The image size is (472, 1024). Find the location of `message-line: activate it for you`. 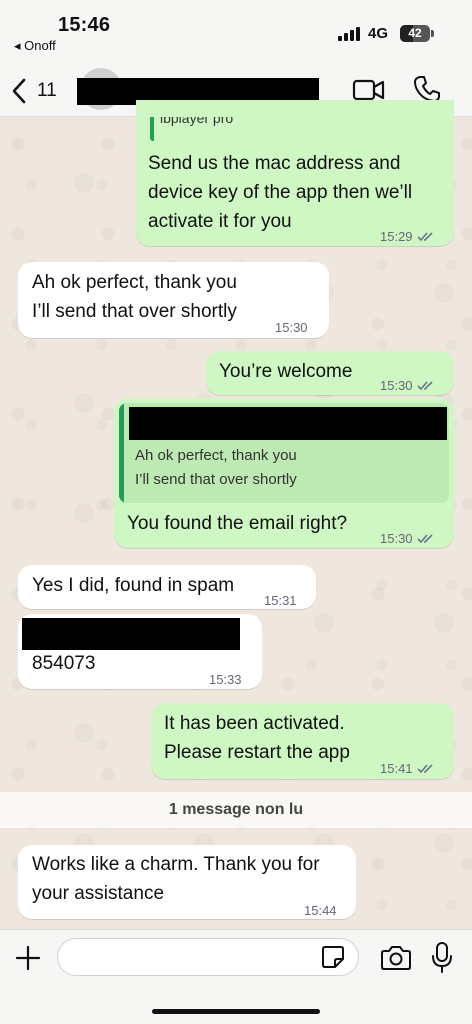

message-line: activate it for you is located at coordinates (220, 221).